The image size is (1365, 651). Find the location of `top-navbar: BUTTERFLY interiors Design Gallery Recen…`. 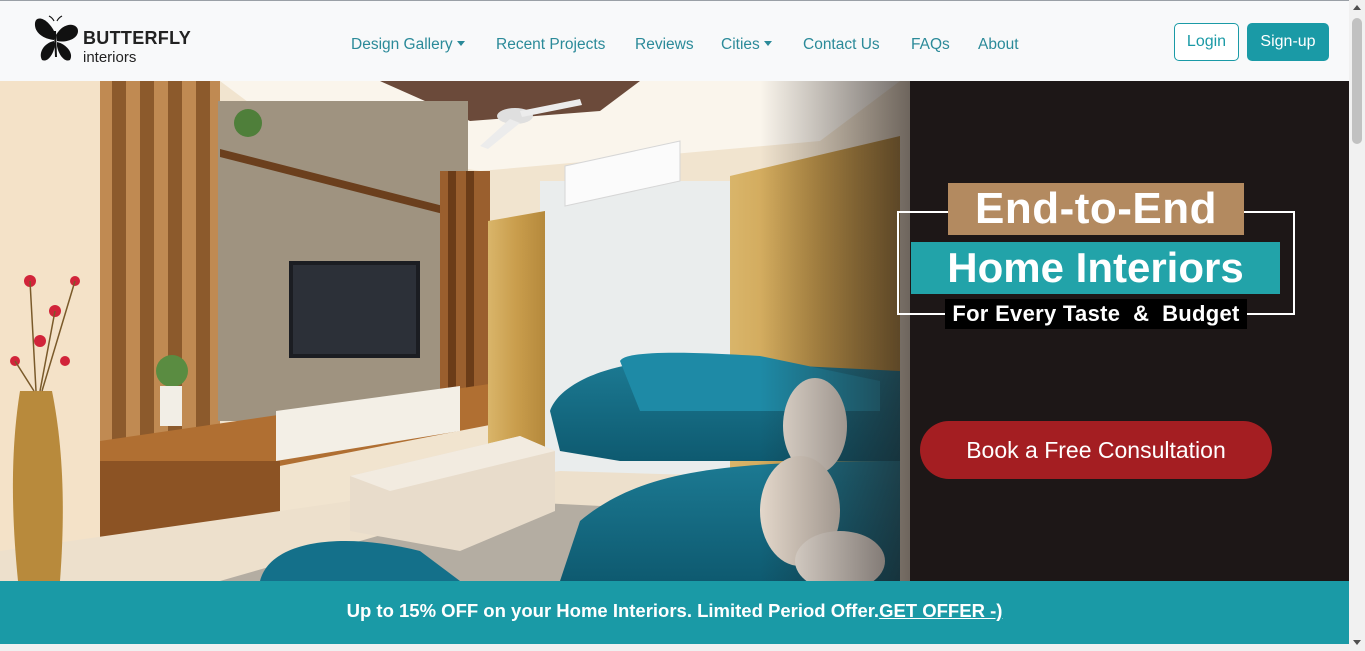

top-navbar: BUTTERFLY interiors Design Gallery Recen… is located at coordinates (674, 40).